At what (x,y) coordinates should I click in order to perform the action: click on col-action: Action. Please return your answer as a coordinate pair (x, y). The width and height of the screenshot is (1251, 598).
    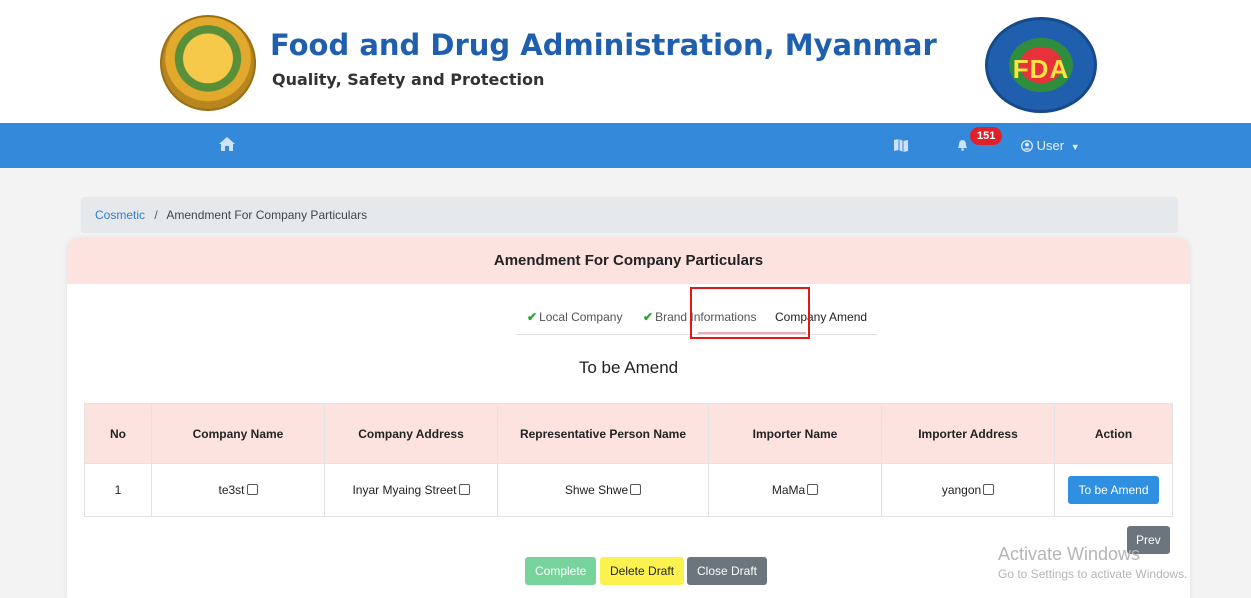
    Looking at the image, I should click on (1113, 433).